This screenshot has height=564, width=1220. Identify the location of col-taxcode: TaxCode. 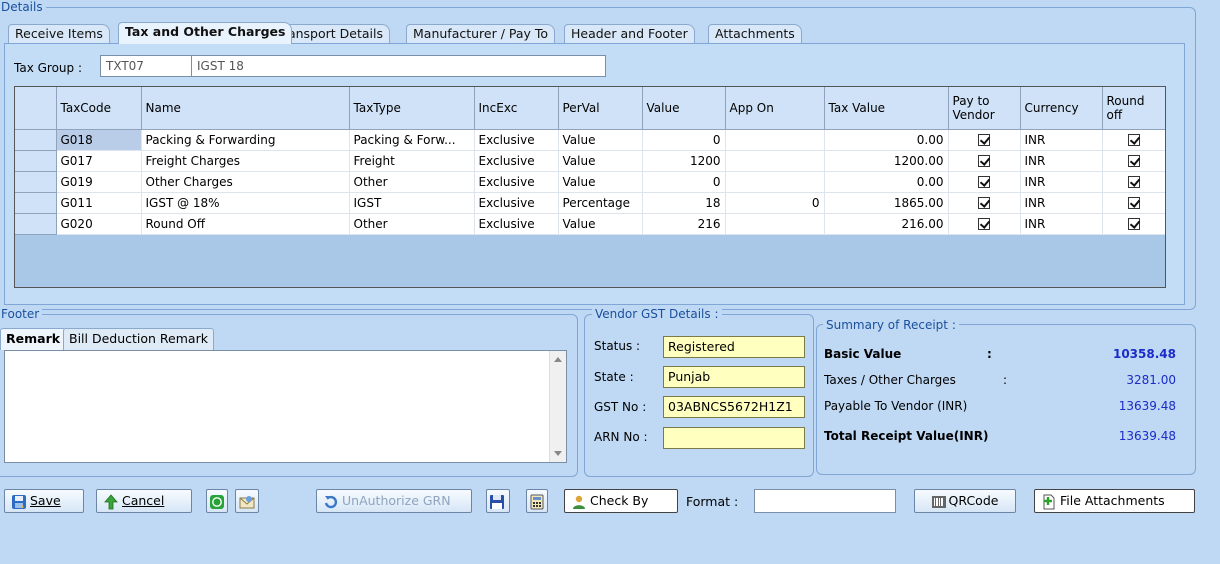
(99, 108).